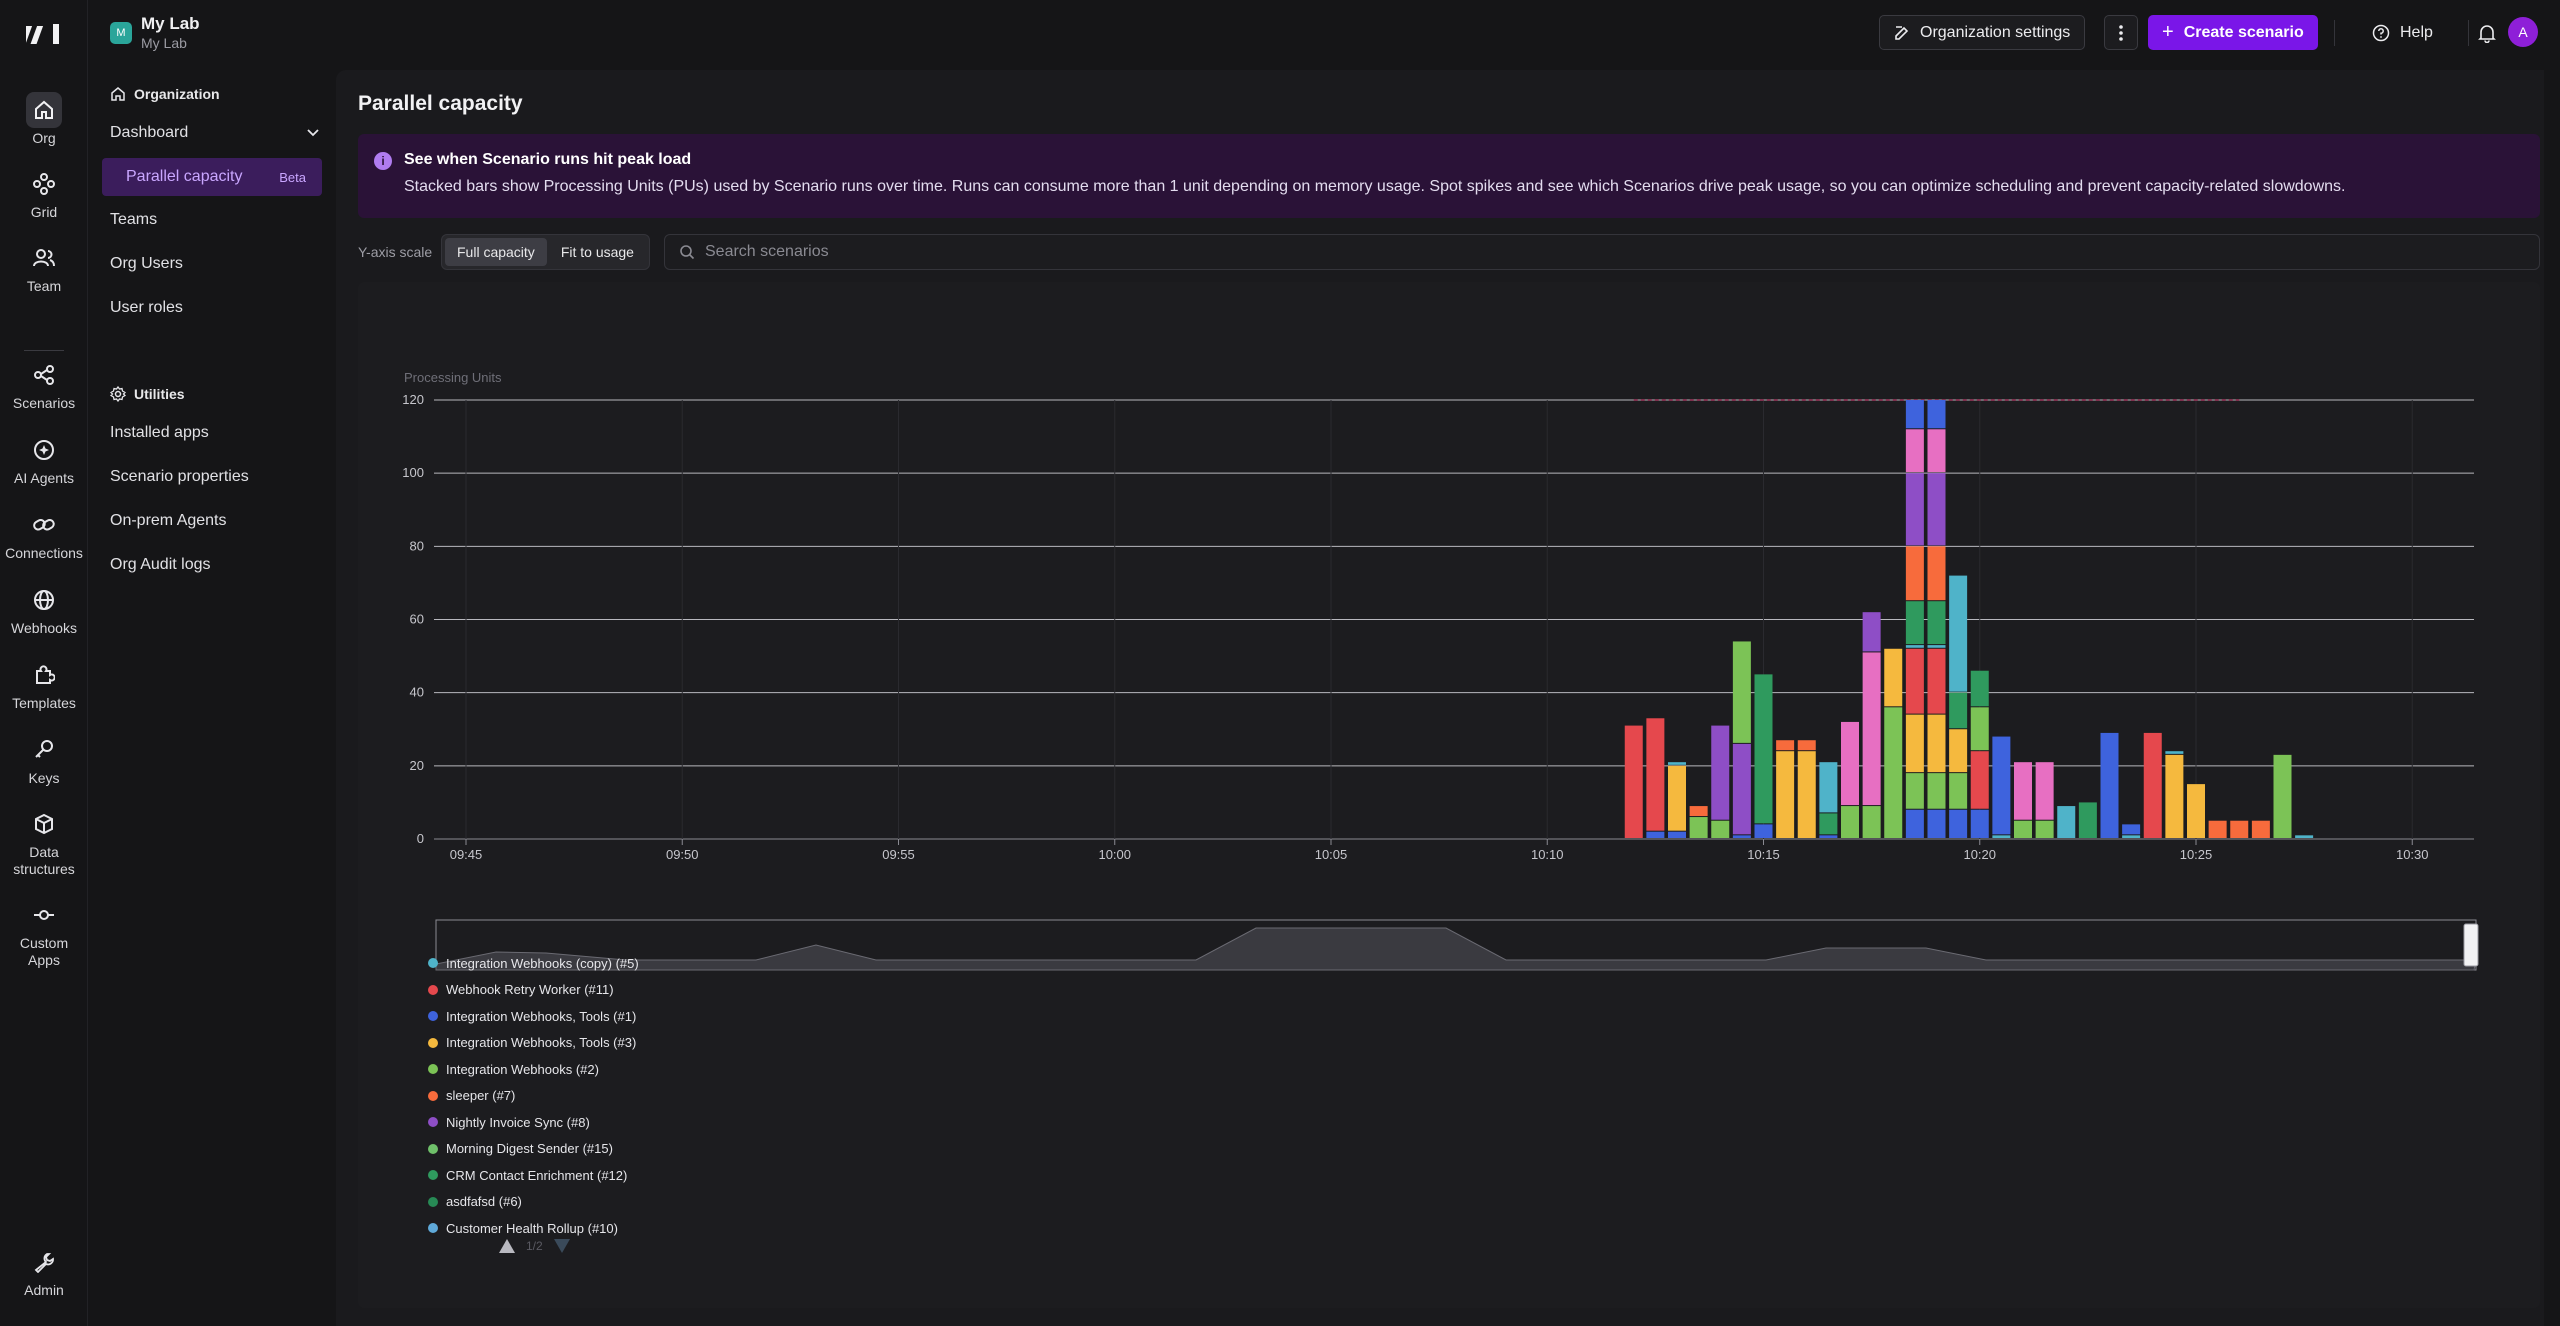 Image resolution: width=2560 pixels, height=1326 pixels. I want to click on sidebar-item-teams: Teams, so click(133, 220).